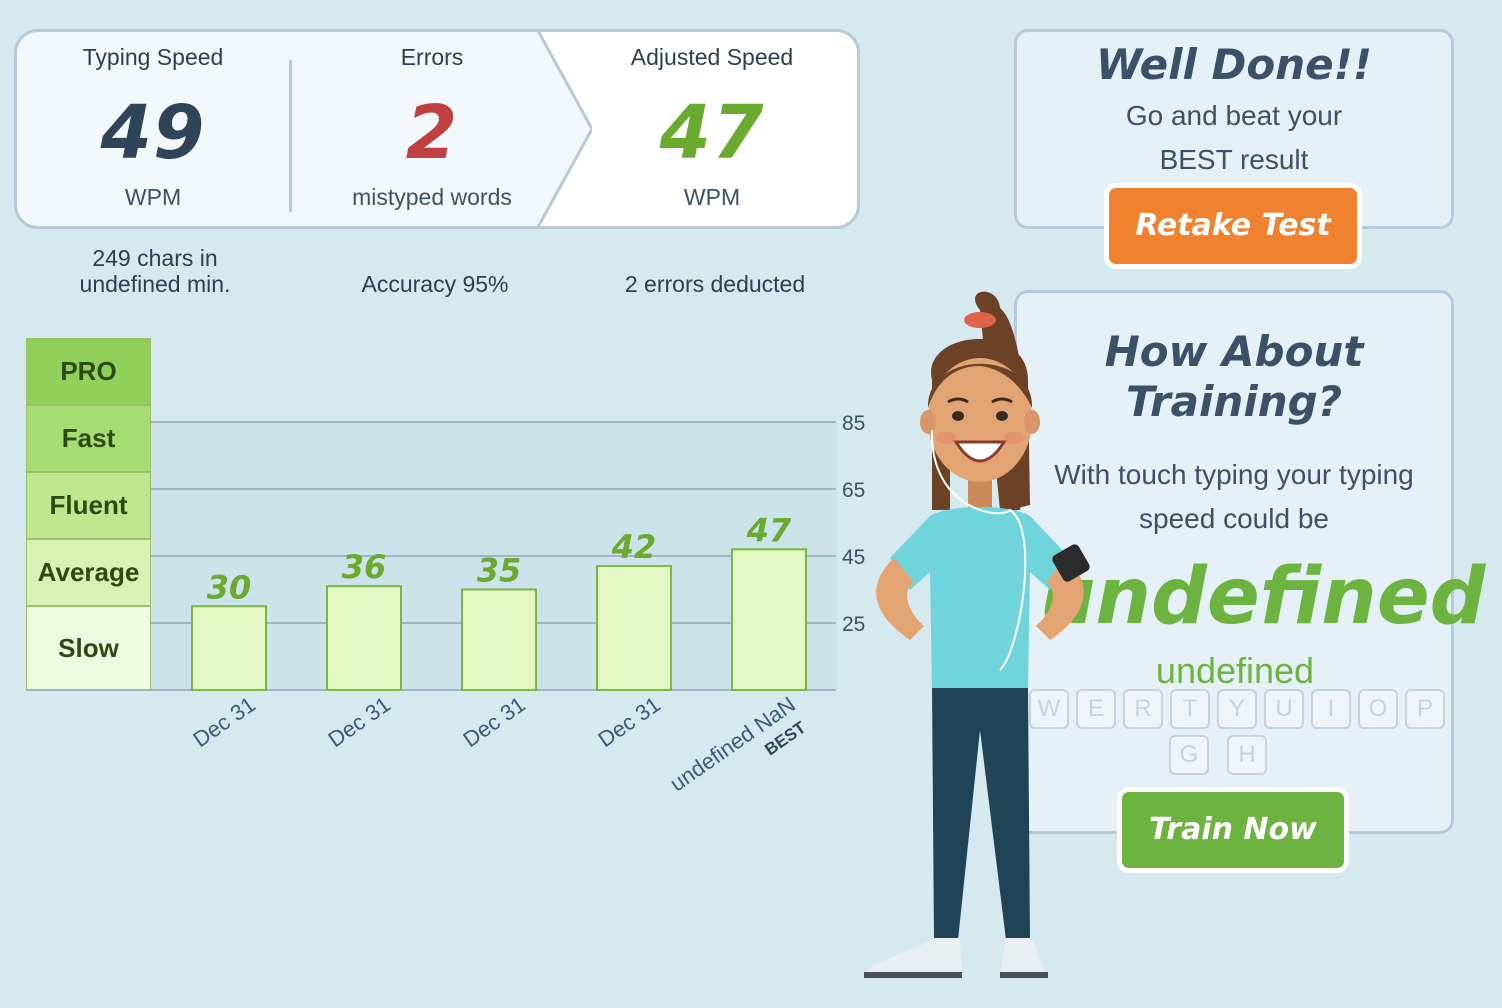 Image resolution: width=1502 pixels, height=1008 pixels. What do you see at coordinates (634, 547) in the screenshot?
I see `bar-value-label: 42` at bounding box center [634, 547].